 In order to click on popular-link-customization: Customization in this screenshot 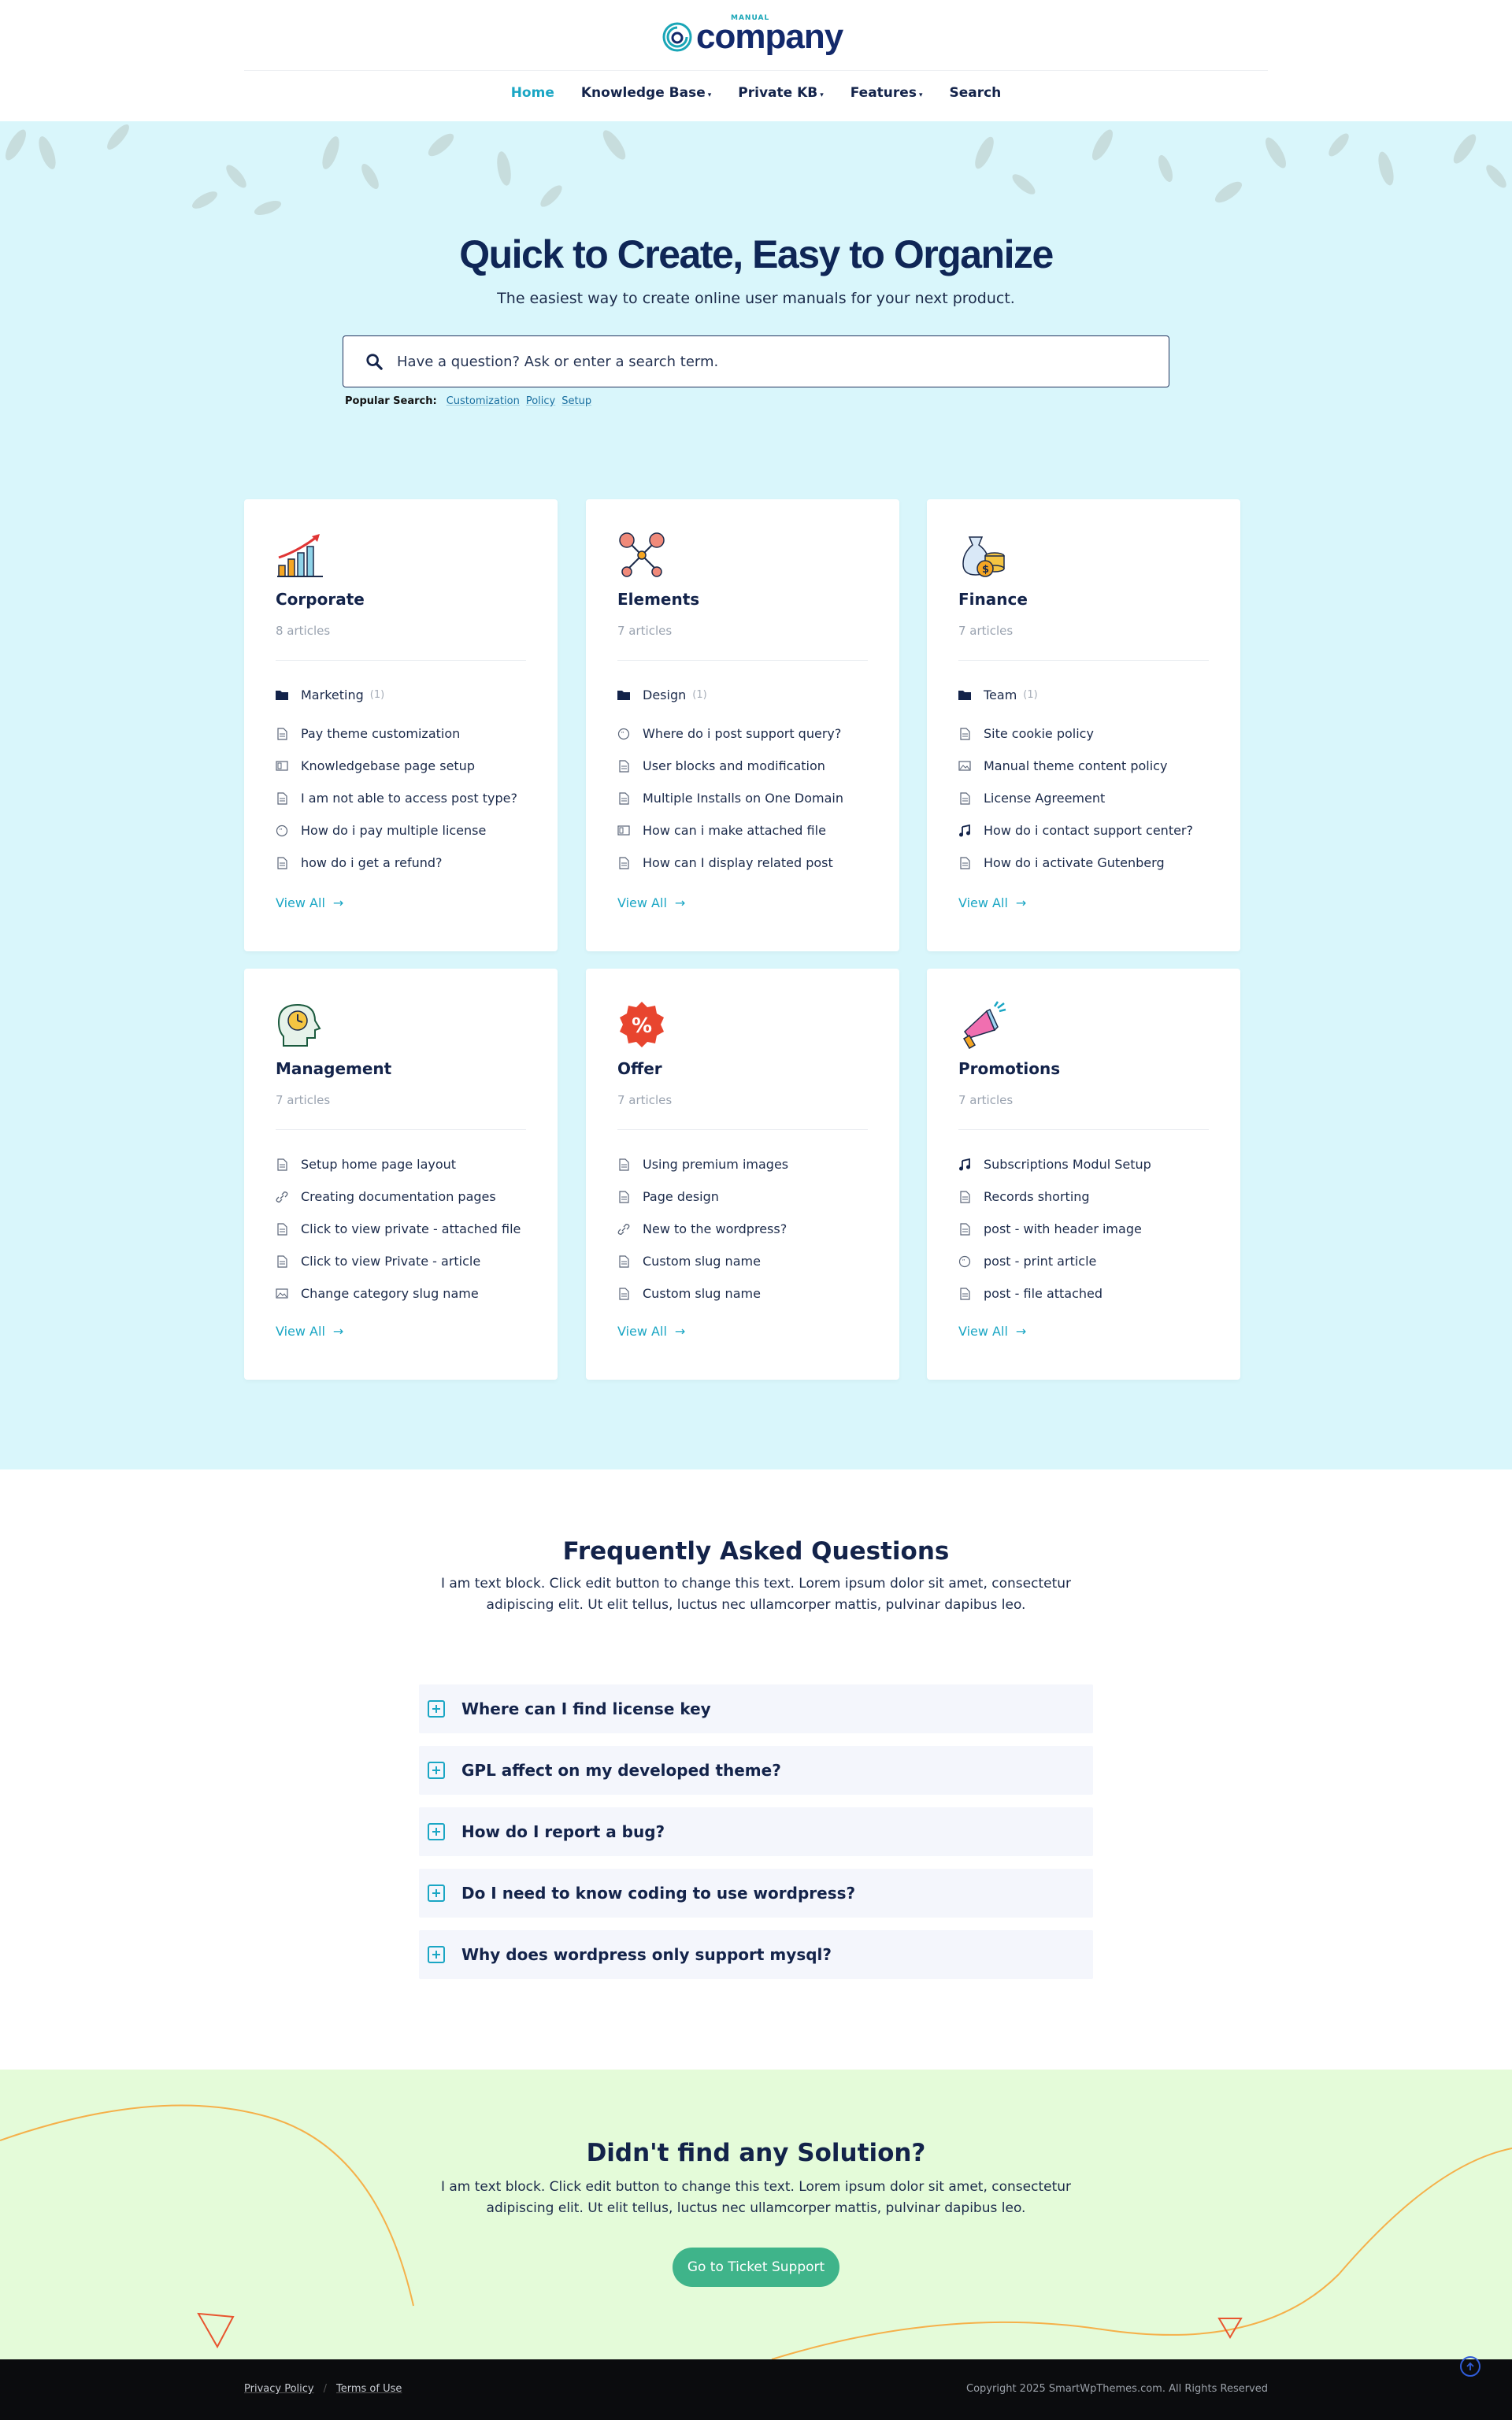, I will do `click(483, 401)`.